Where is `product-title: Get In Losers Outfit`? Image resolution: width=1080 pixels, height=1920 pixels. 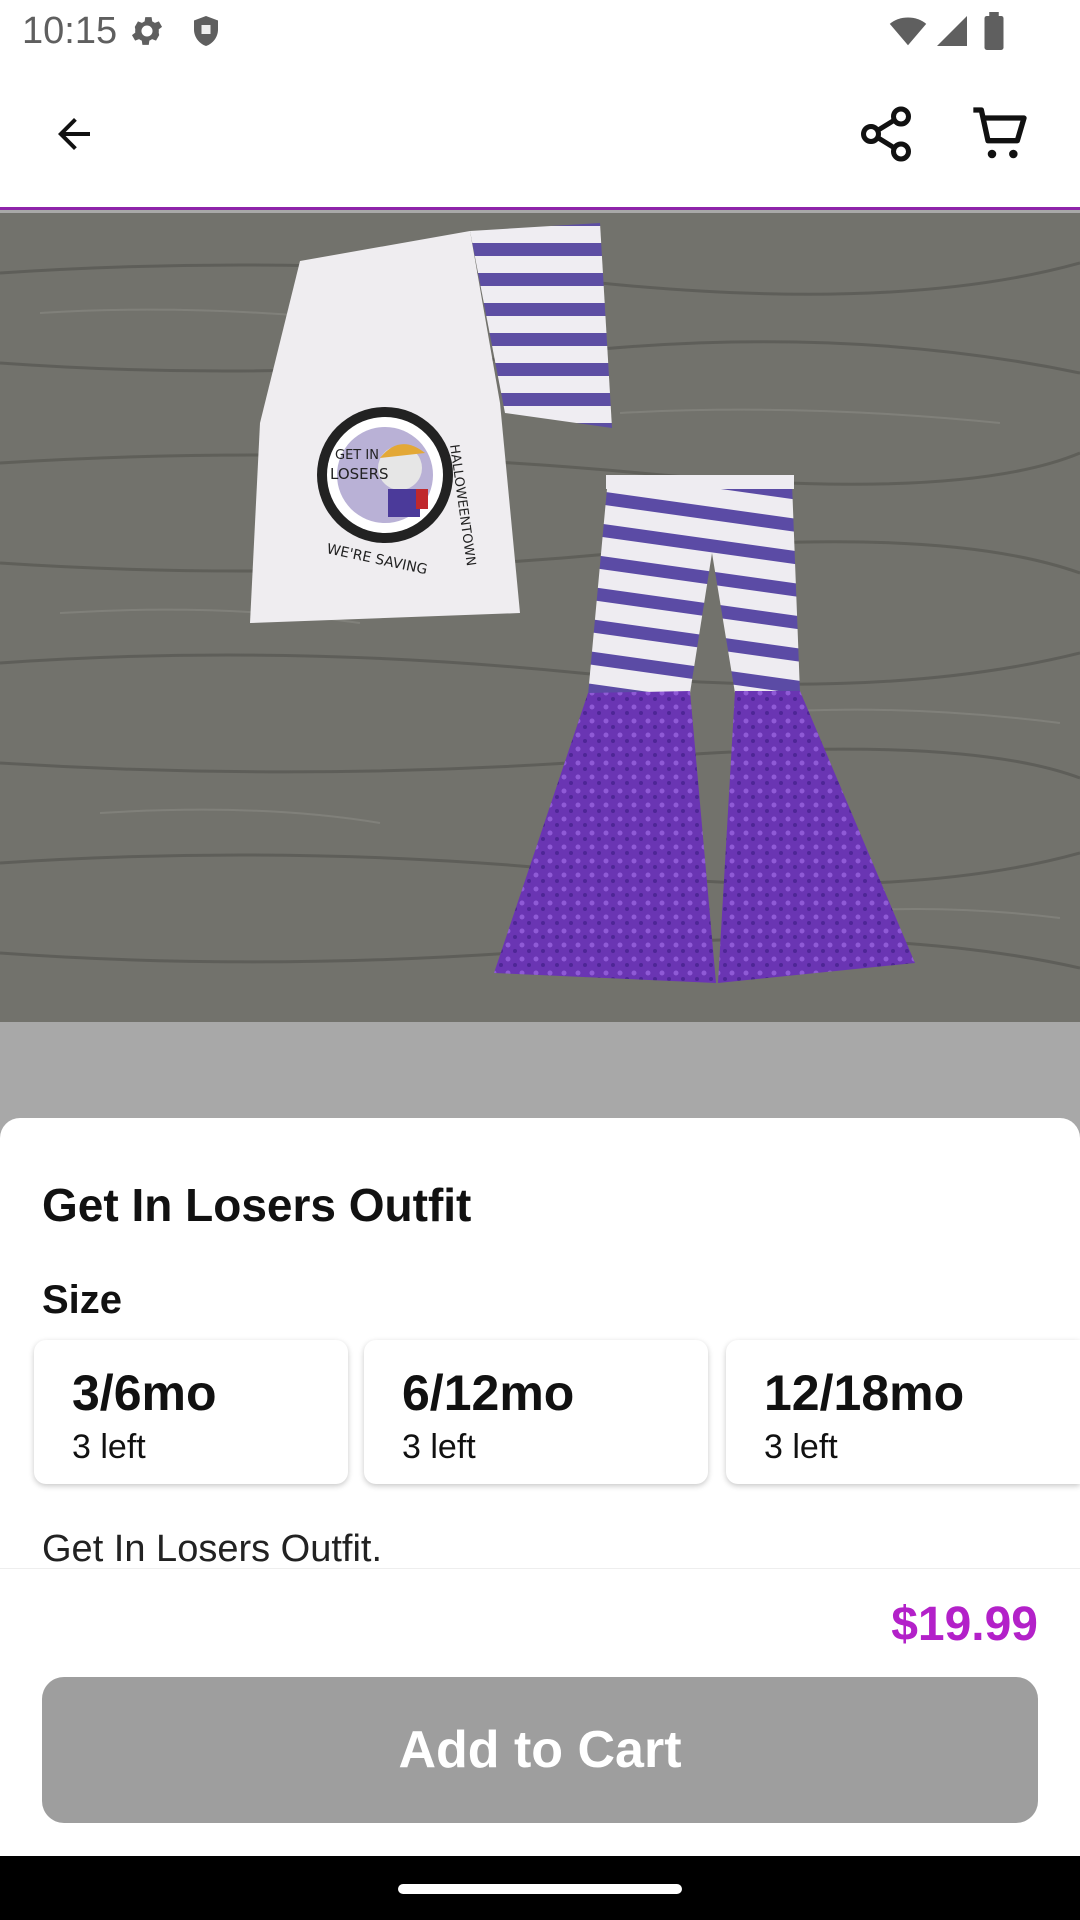
product-title: Get In Losers Outfit is located at coordinates (257, 1205).